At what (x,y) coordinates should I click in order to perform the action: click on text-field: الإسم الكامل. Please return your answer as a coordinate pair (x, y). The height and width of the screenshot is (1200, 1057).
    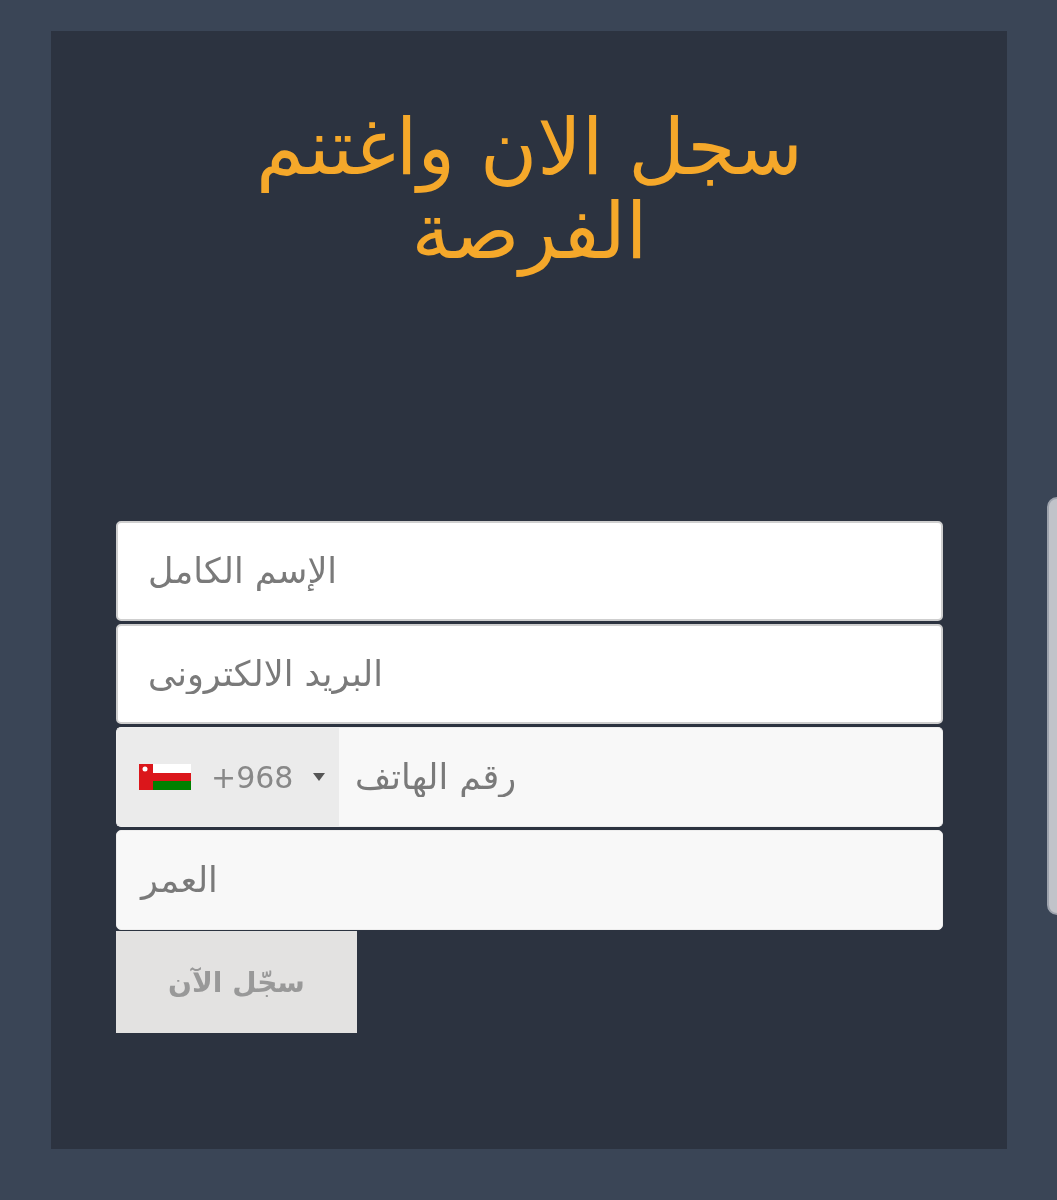
    Looking at the image, I should click on (529, 571).